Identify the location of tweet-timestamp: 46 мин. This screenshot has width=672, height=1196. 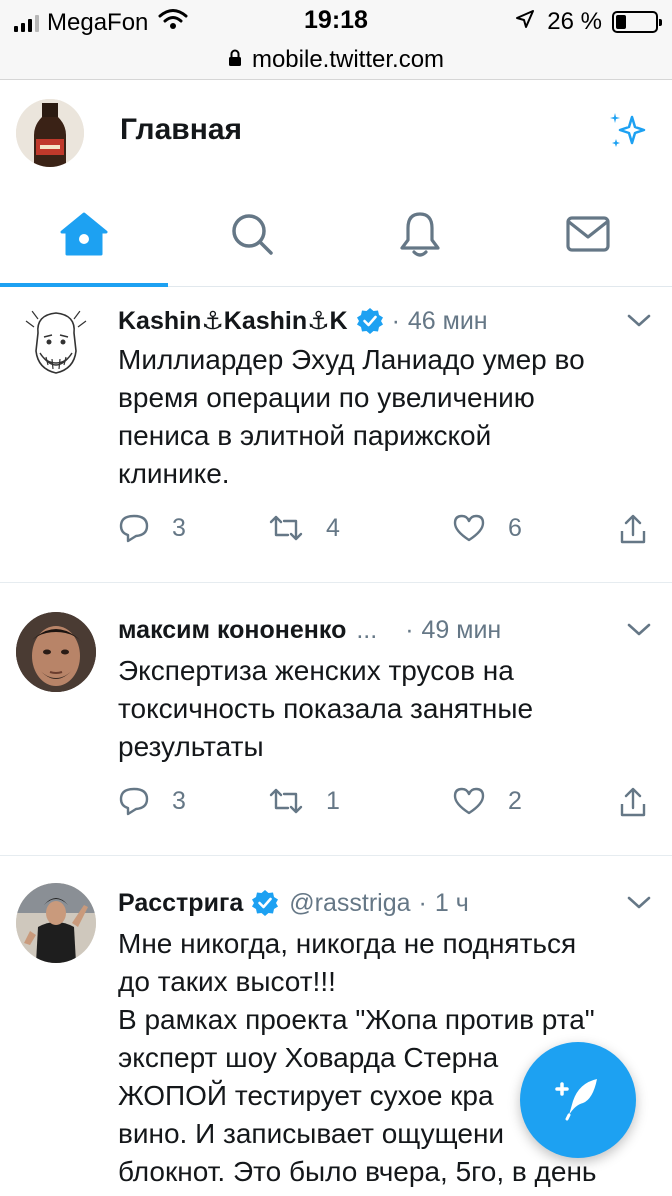
(448, 321).